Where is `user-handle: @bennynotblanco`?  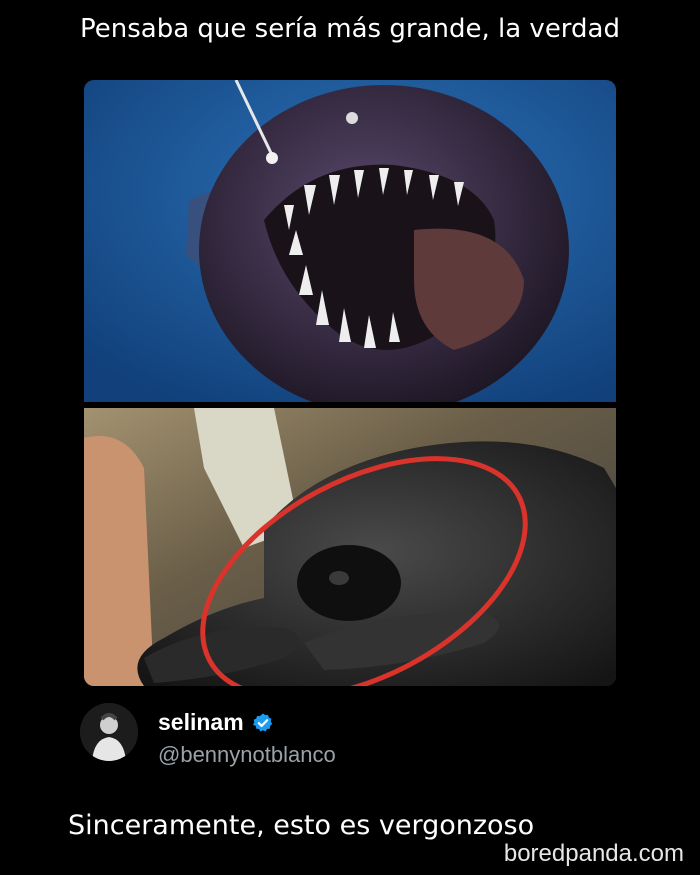
user-handle: @bennynotblanco is located at coordinates (247, 755).